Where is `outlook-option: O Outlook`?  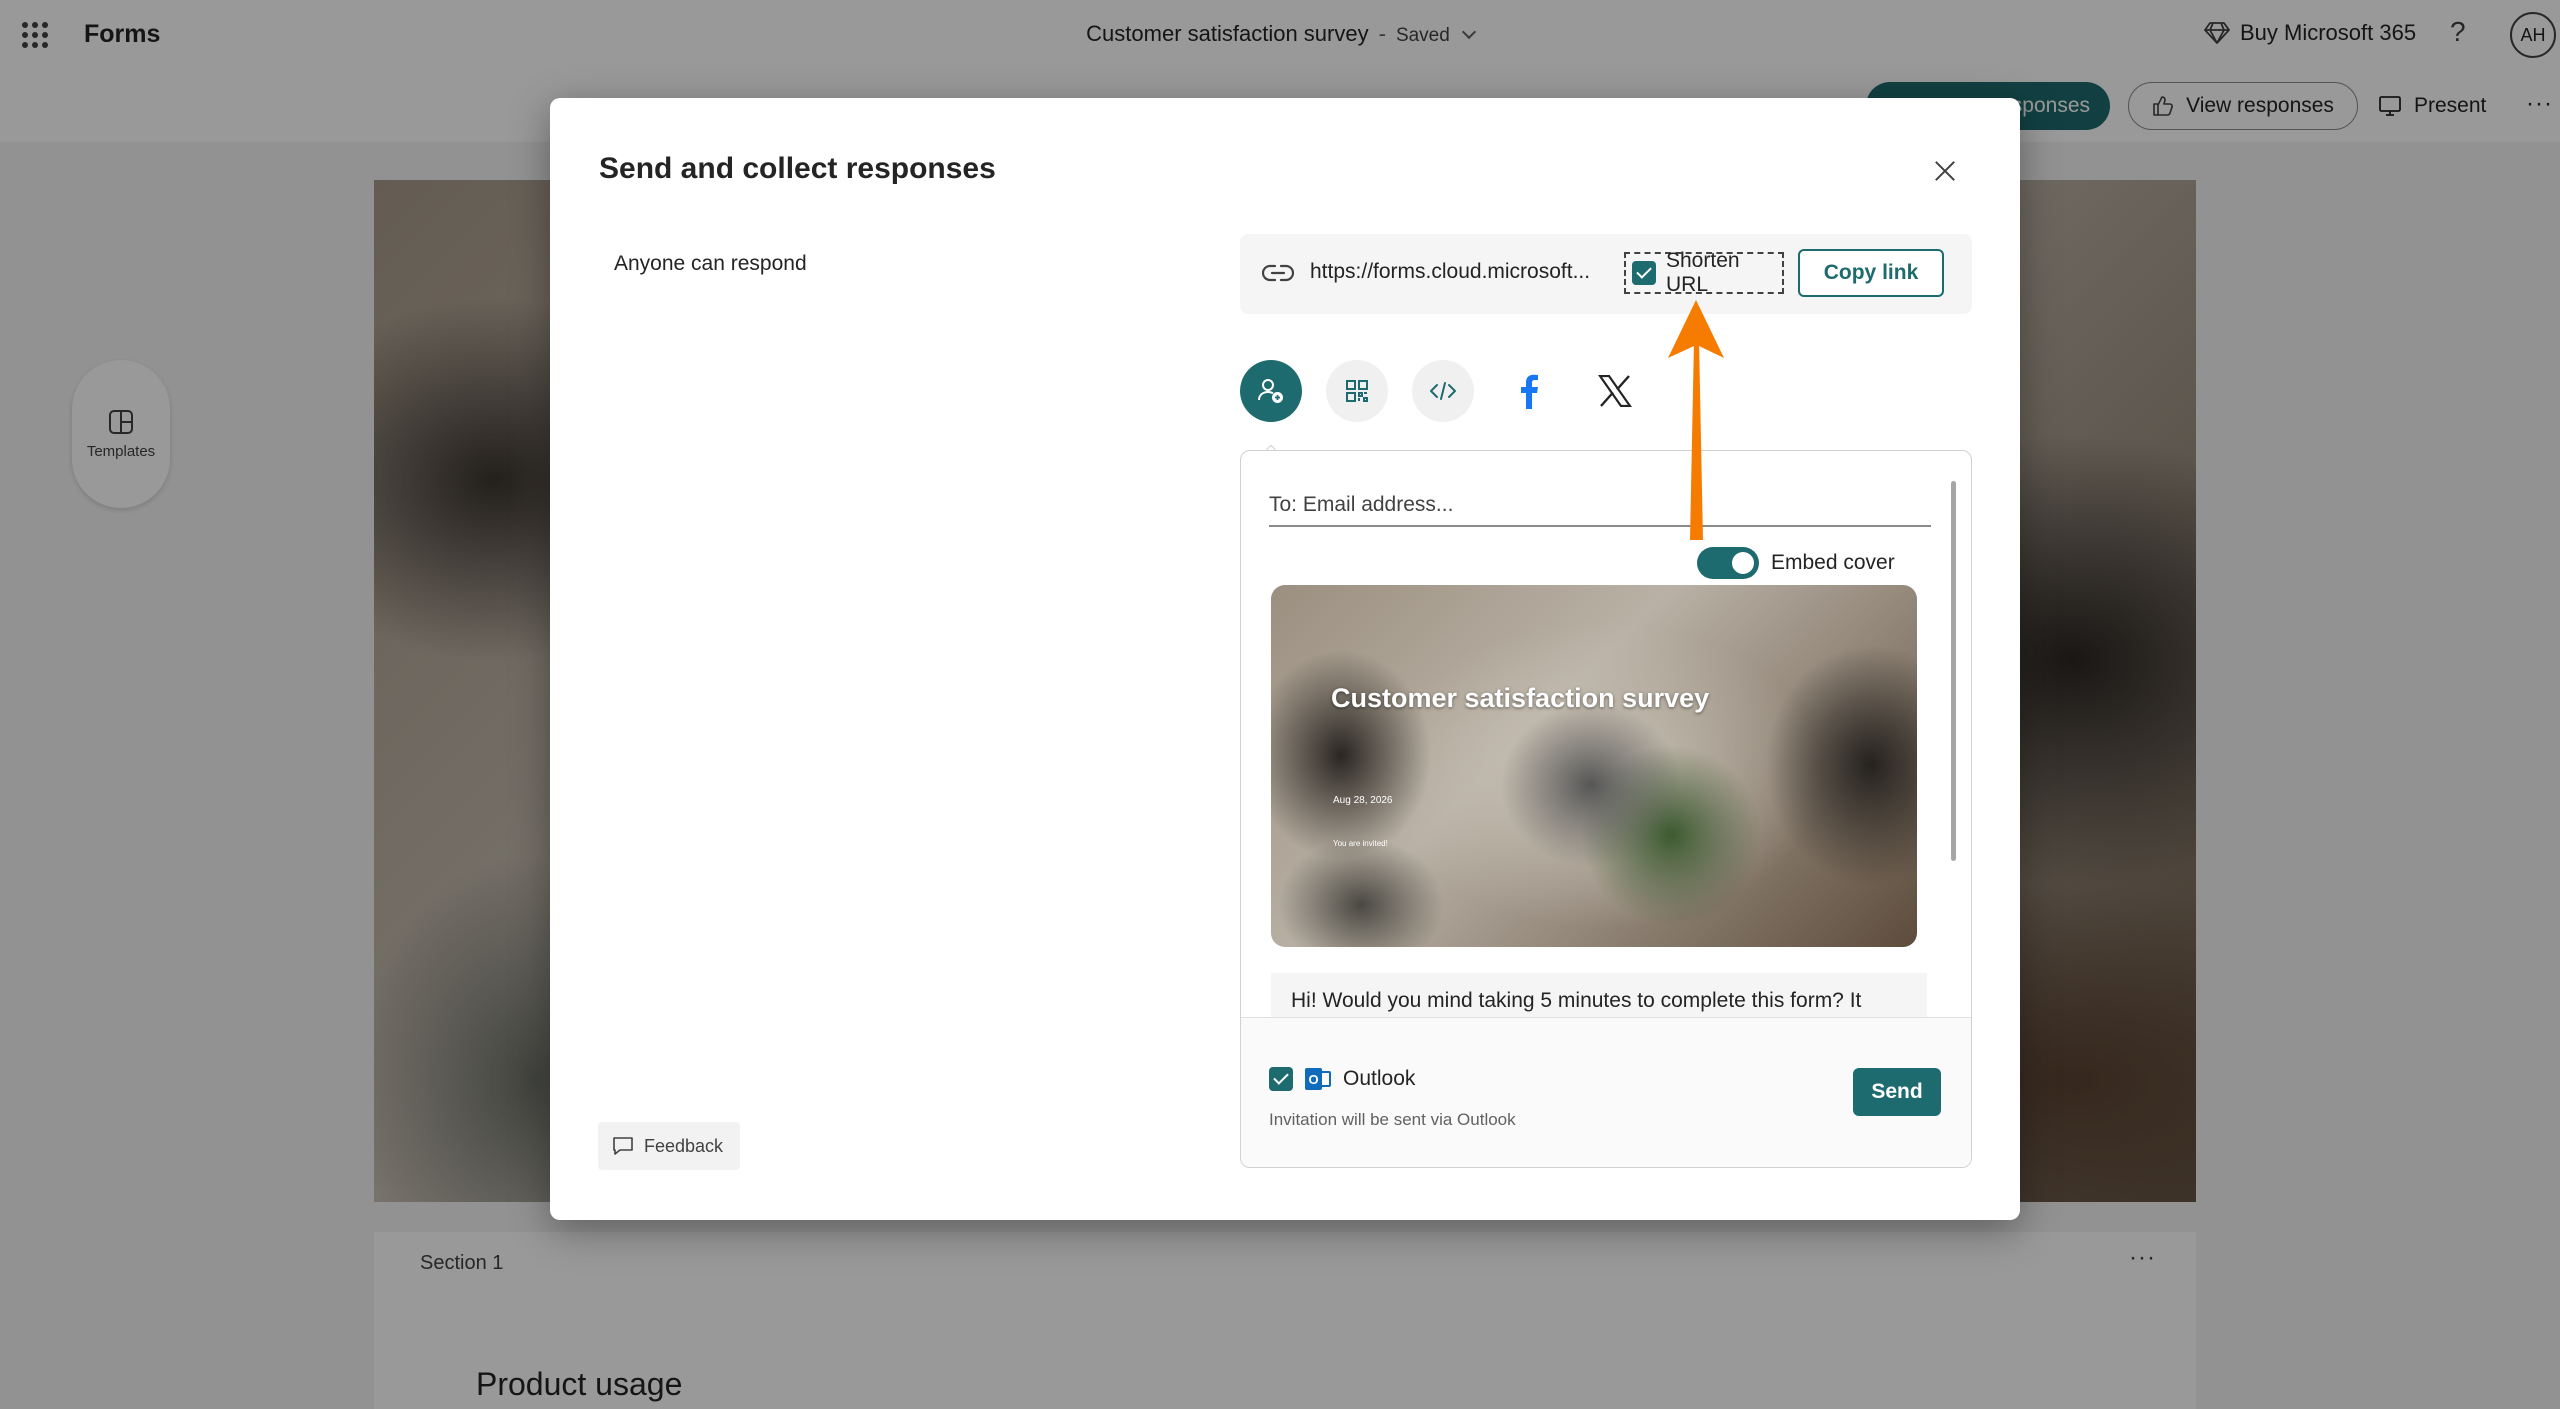 outlook-option: O Outlook is located at coordinates (1342, 1079).